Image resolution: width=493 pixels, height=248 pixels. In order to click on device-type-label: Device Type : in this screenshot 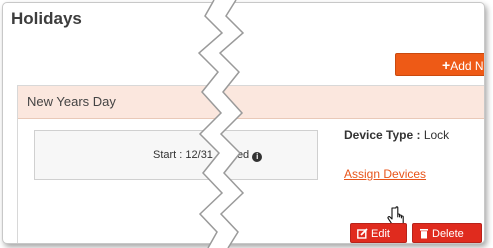, I will do `click(382, 135)`.